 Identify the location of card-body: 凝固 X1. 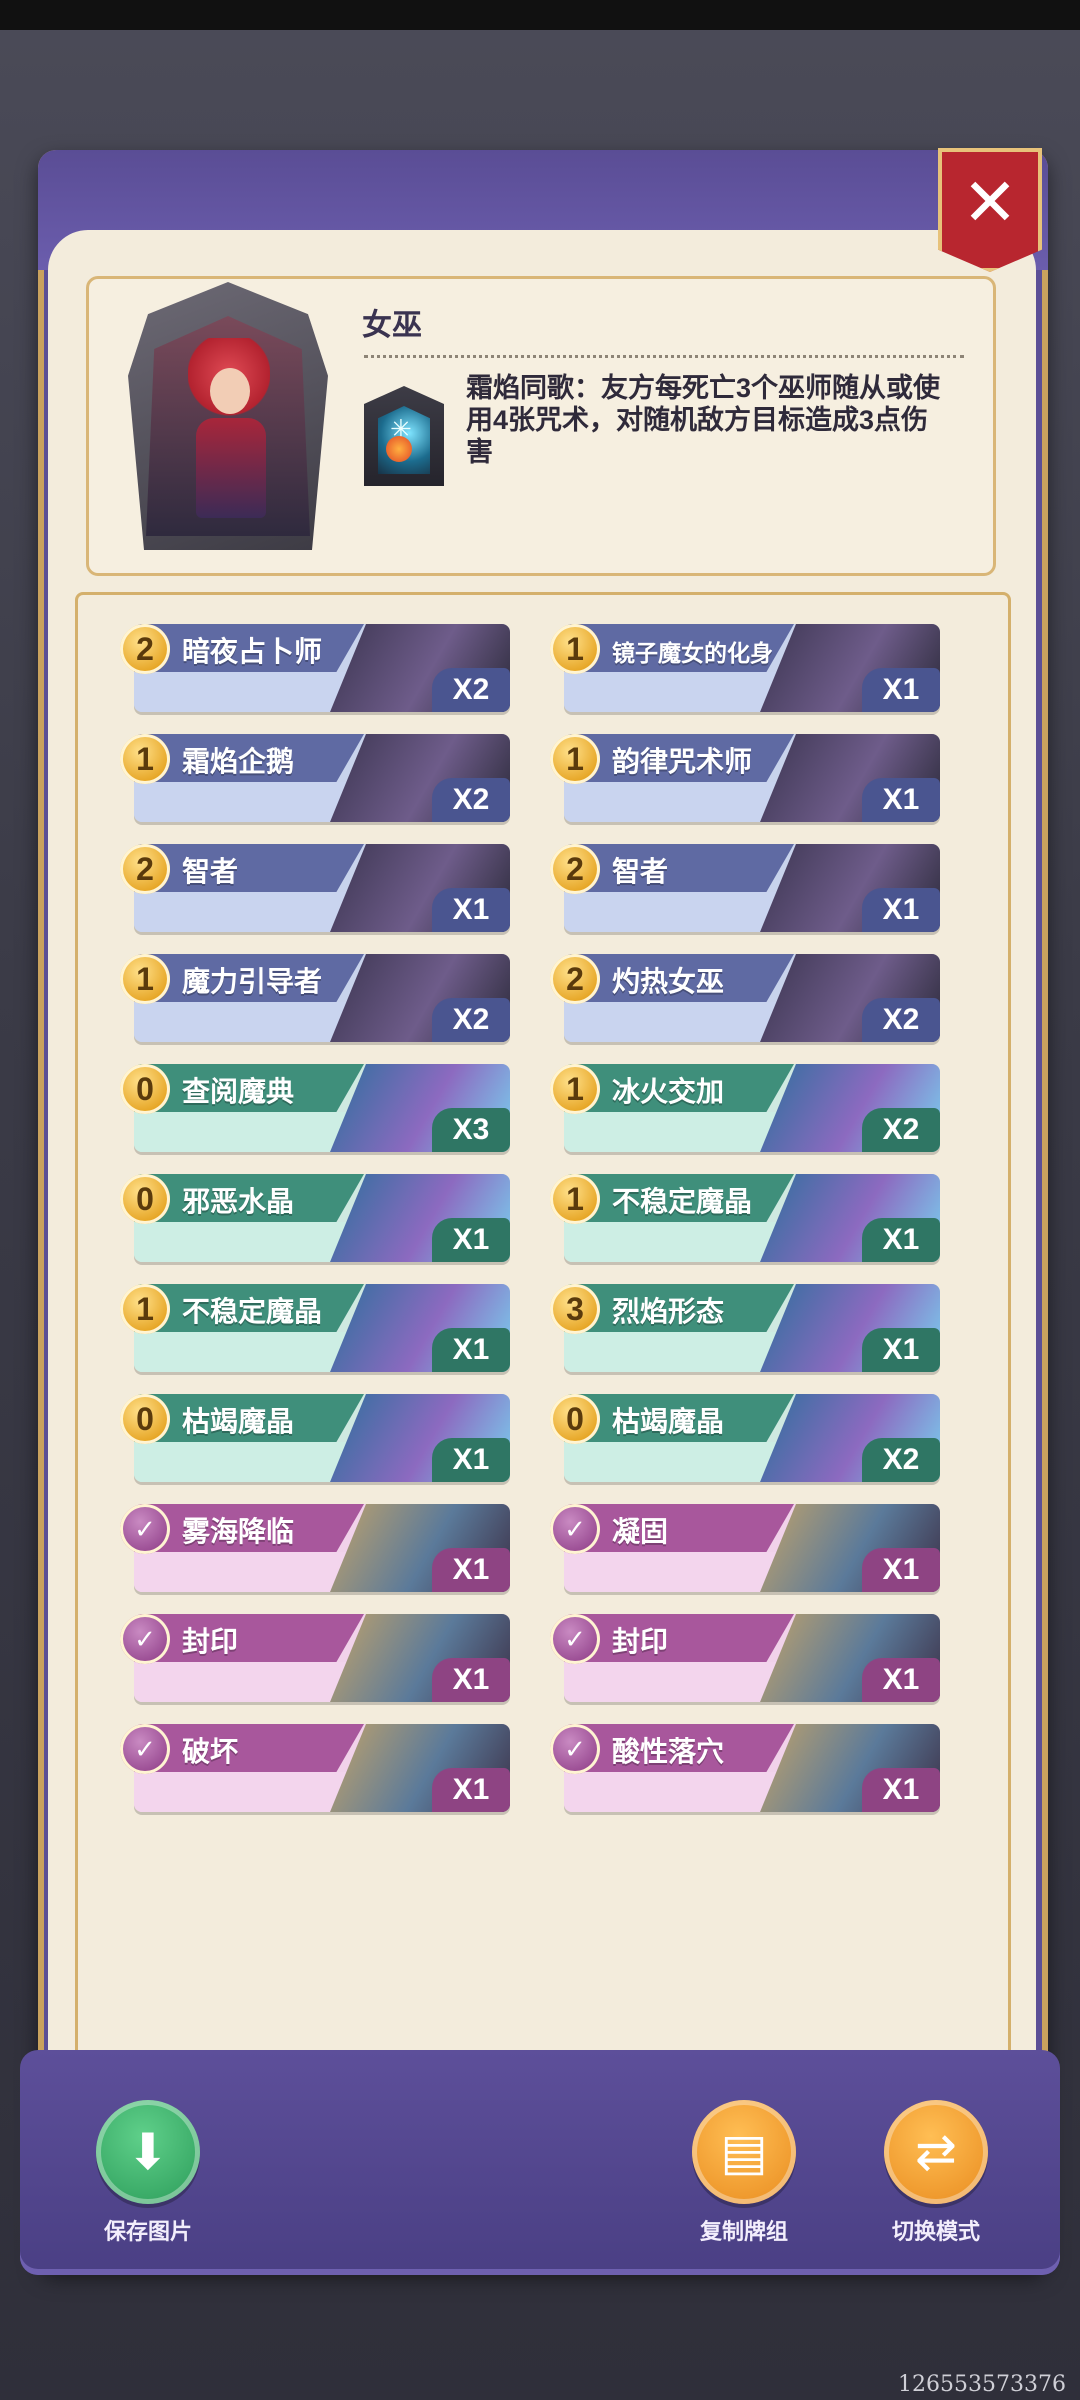
(752, 1548).